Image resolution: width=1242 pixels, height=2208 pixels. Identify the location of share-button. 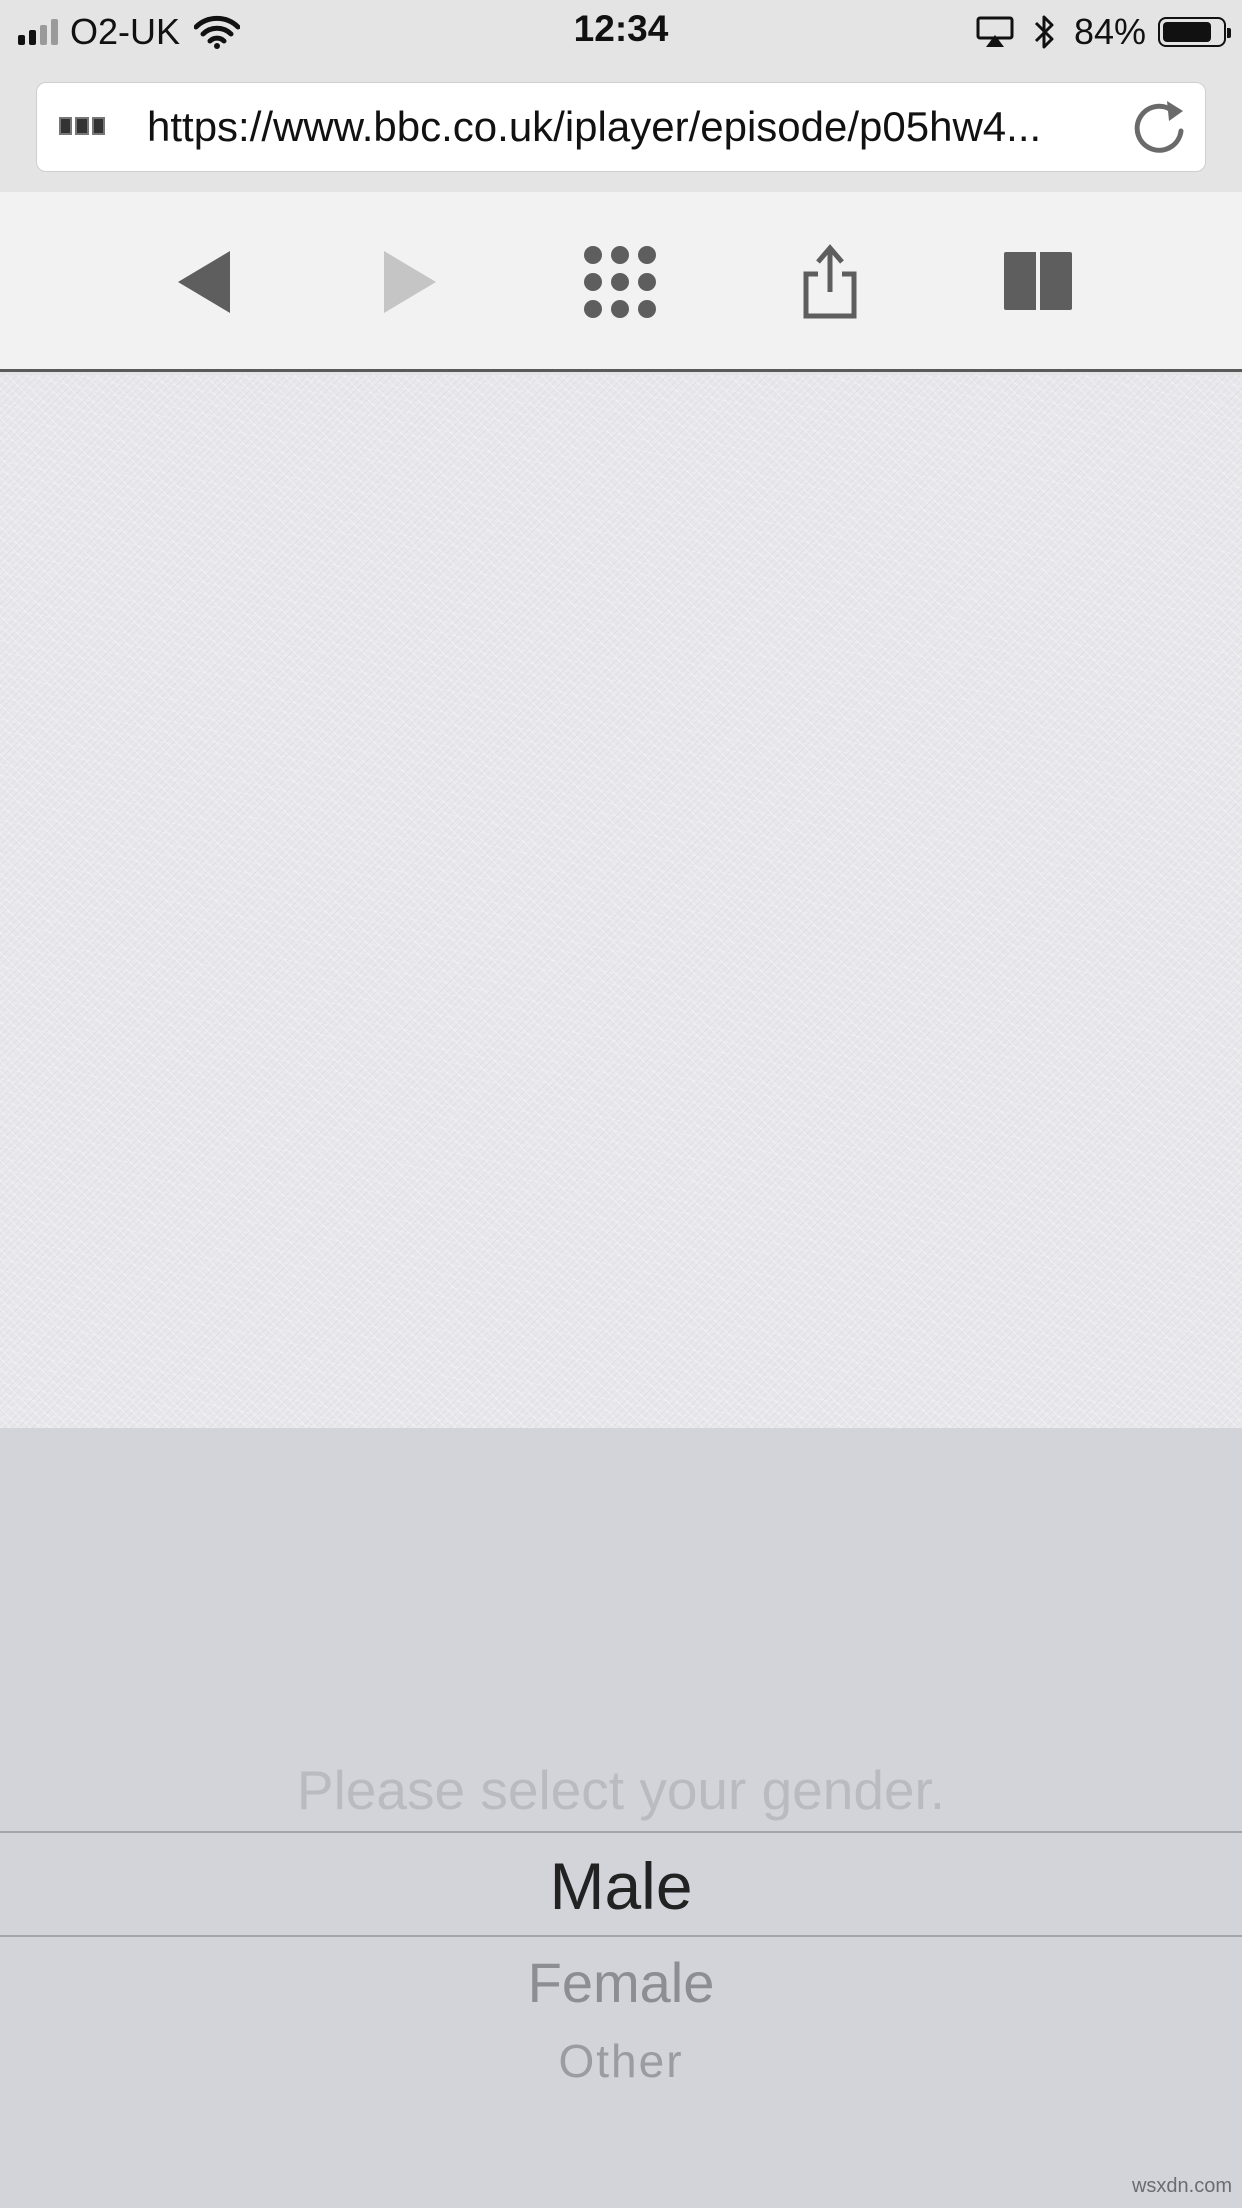
(830, 282).